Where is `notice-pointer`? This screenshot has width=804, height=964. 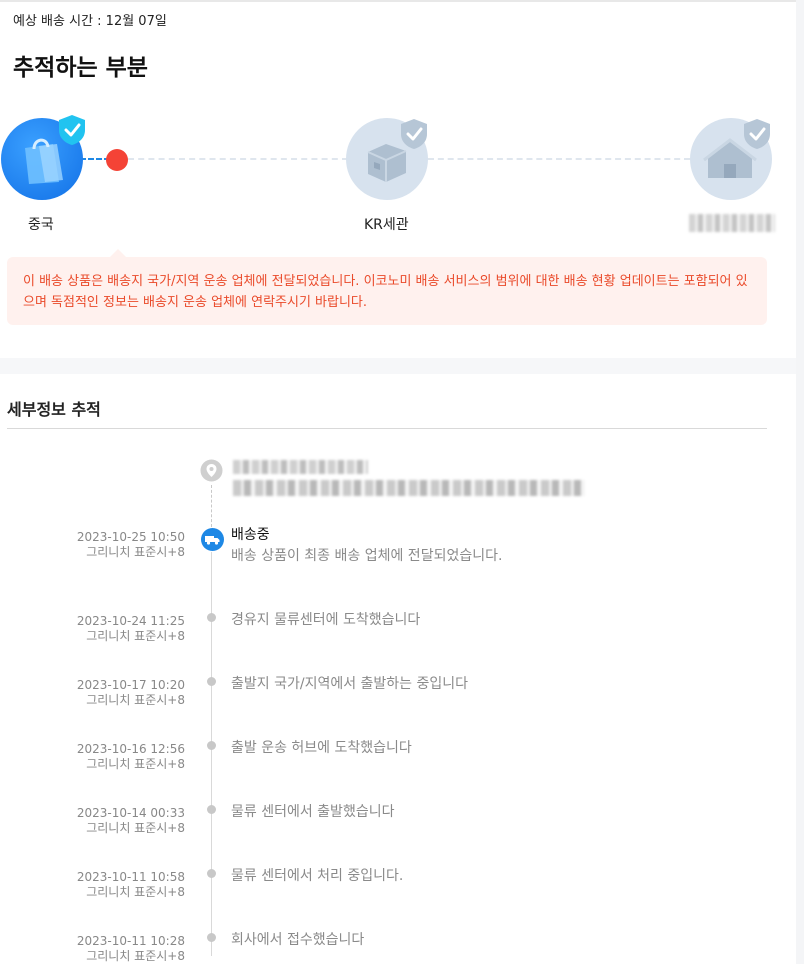 notice-pointer is located at coordinates (118, 253).